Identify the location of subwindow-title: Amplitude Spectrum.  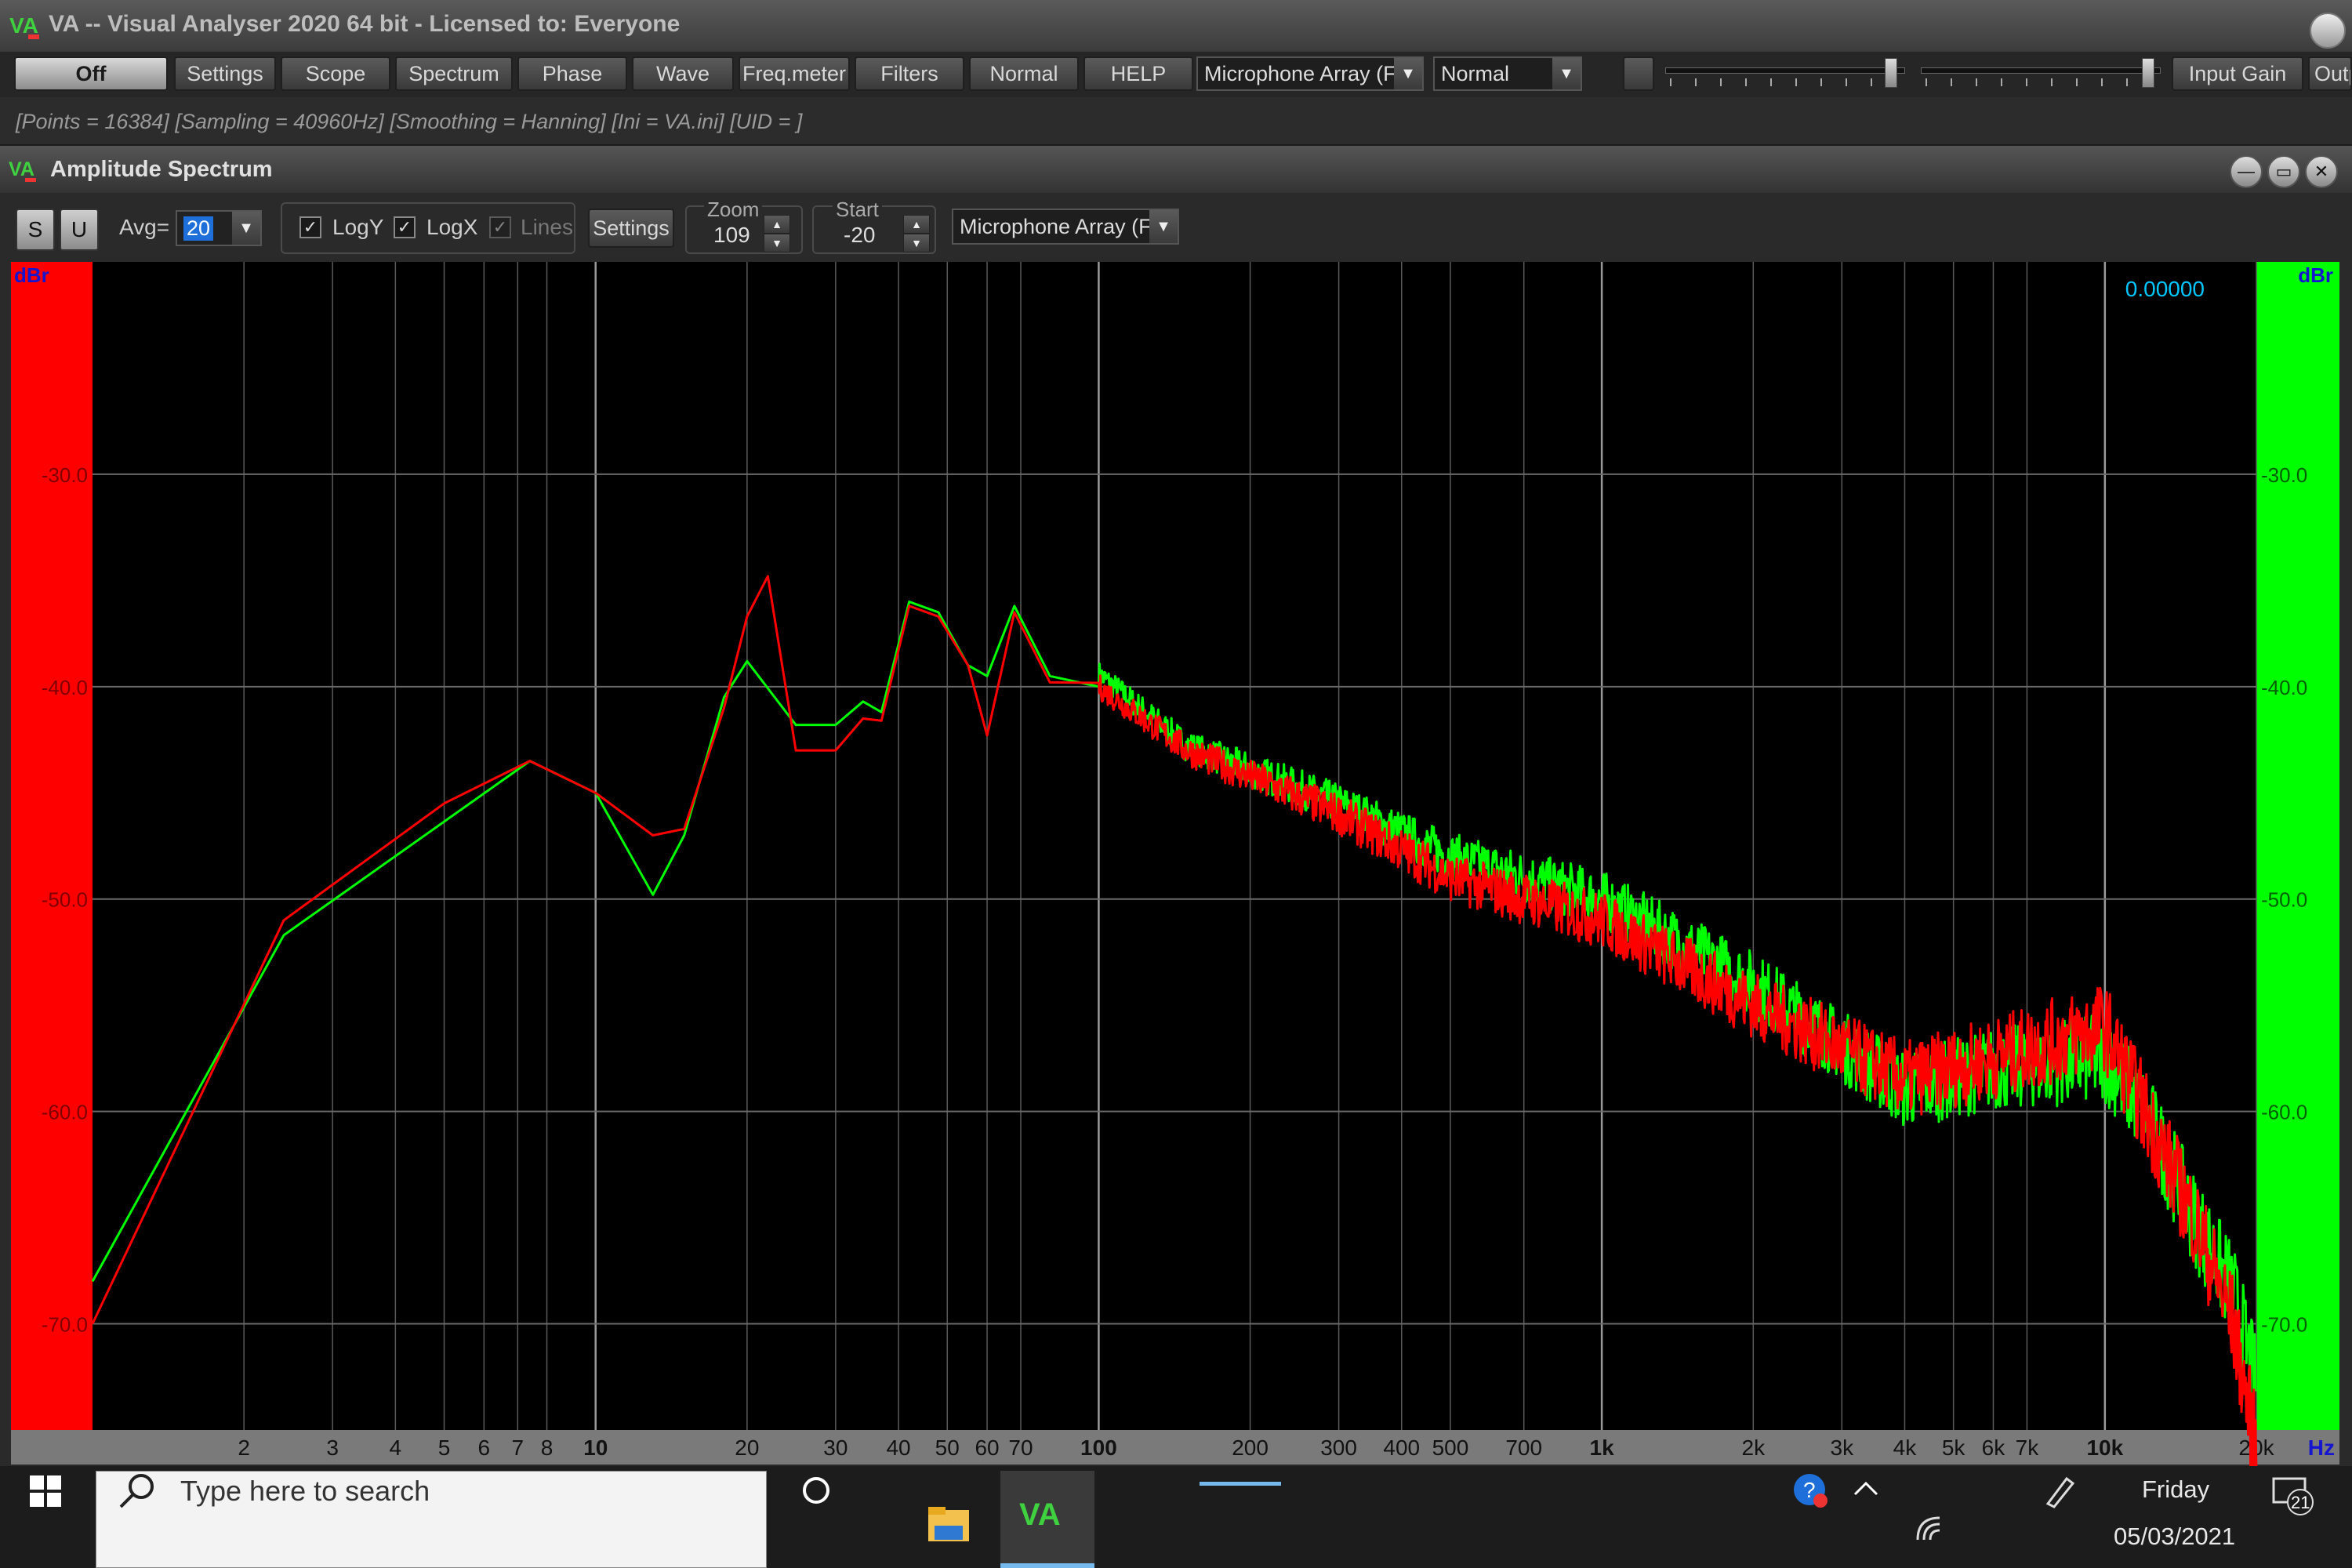
(161, 169).